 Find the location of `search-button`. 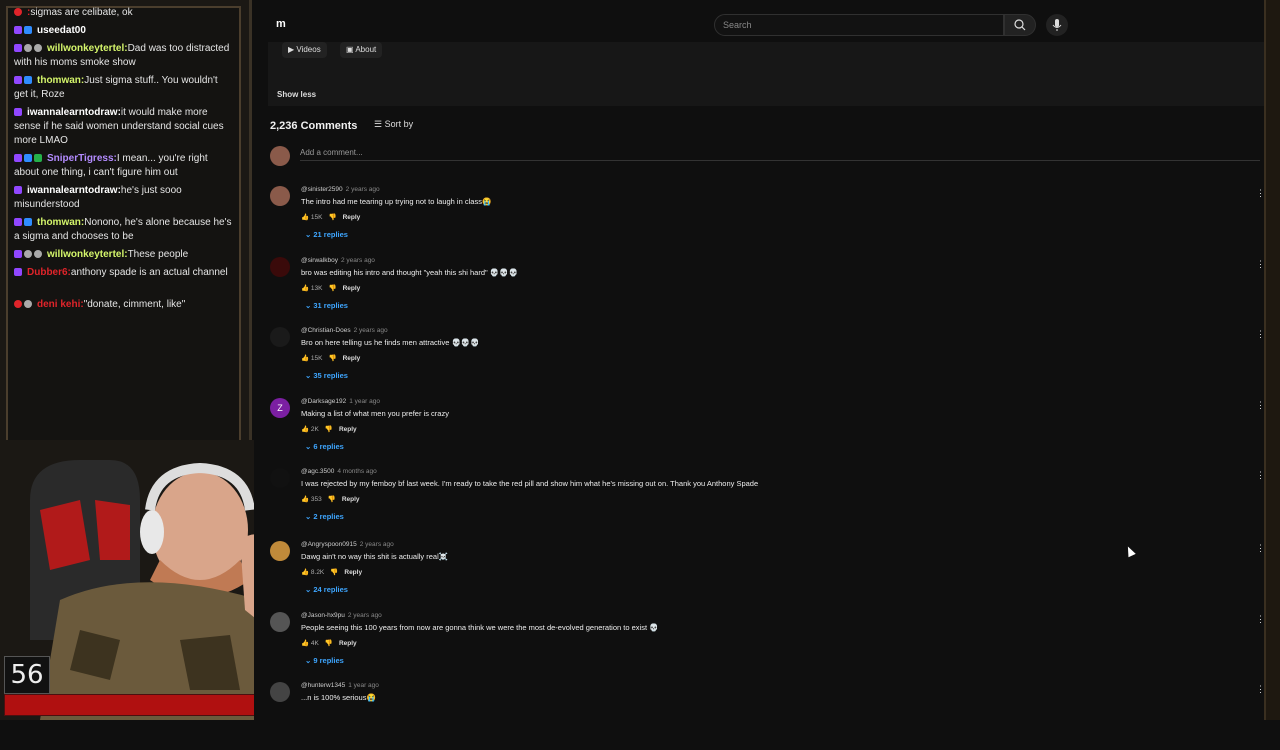

search-button is located at coordinates (1020, 25).